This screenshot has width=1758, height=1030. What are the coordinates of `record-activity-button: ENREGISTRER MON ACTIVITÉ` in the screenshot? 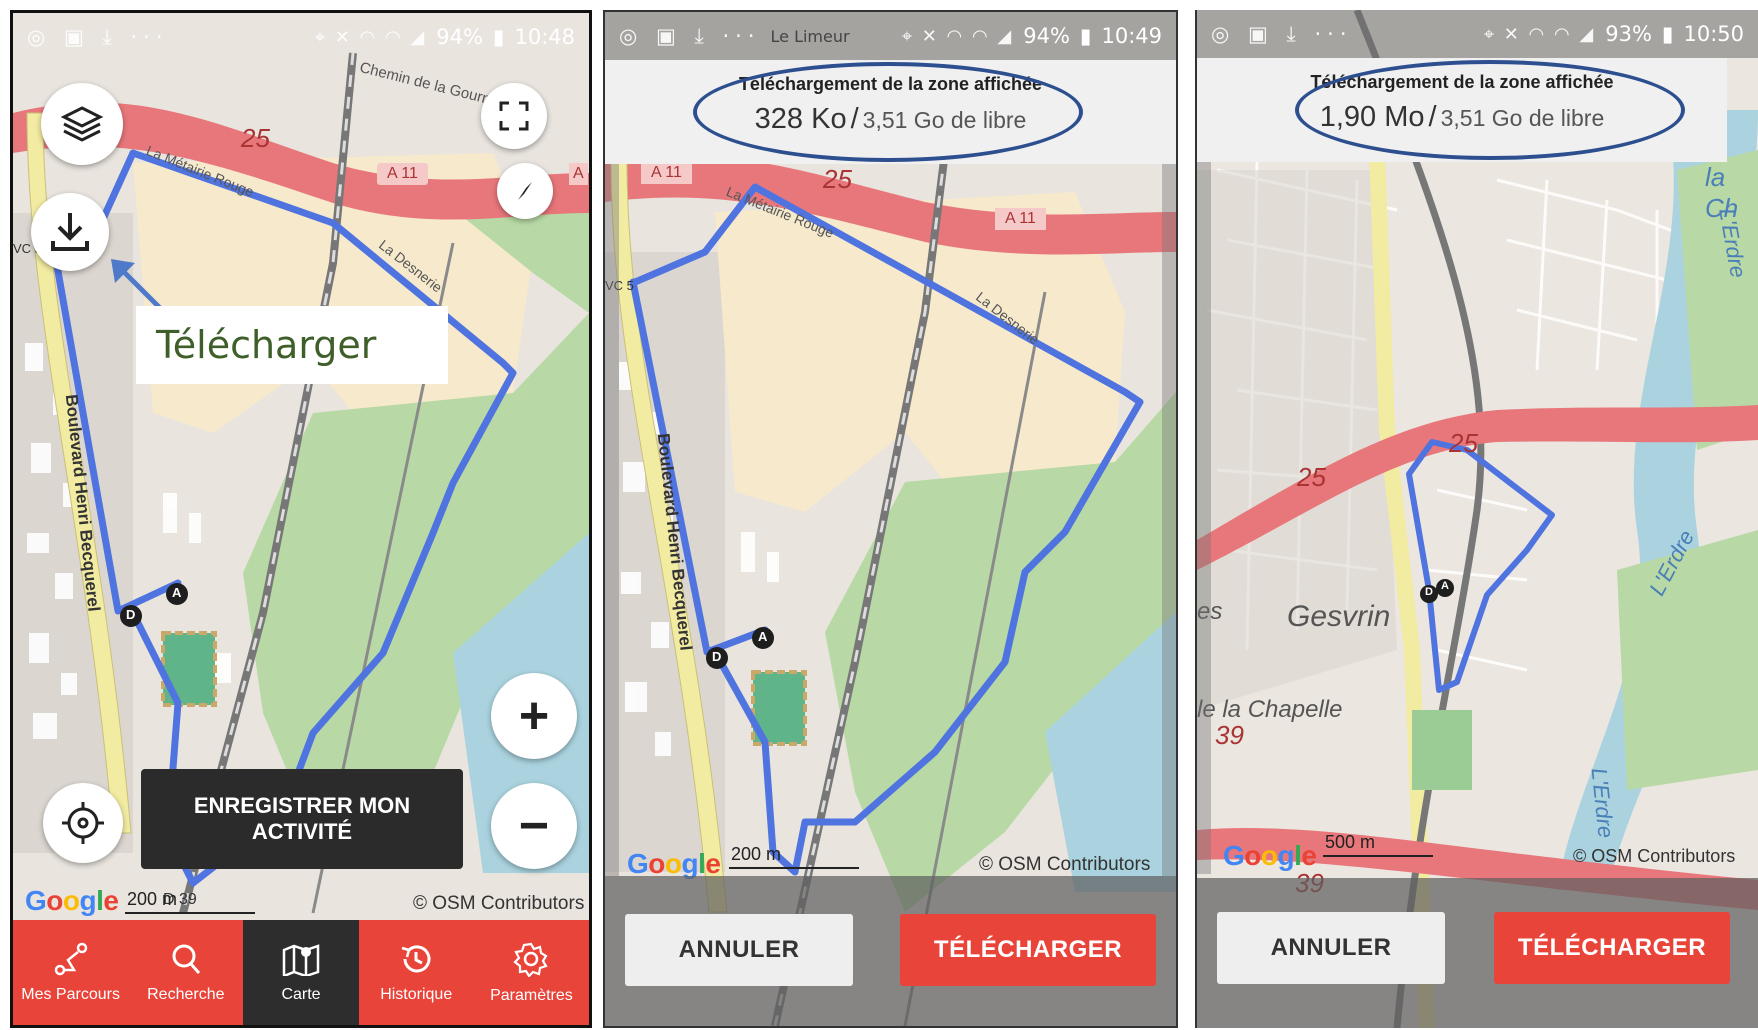 It's located at (302, 819).